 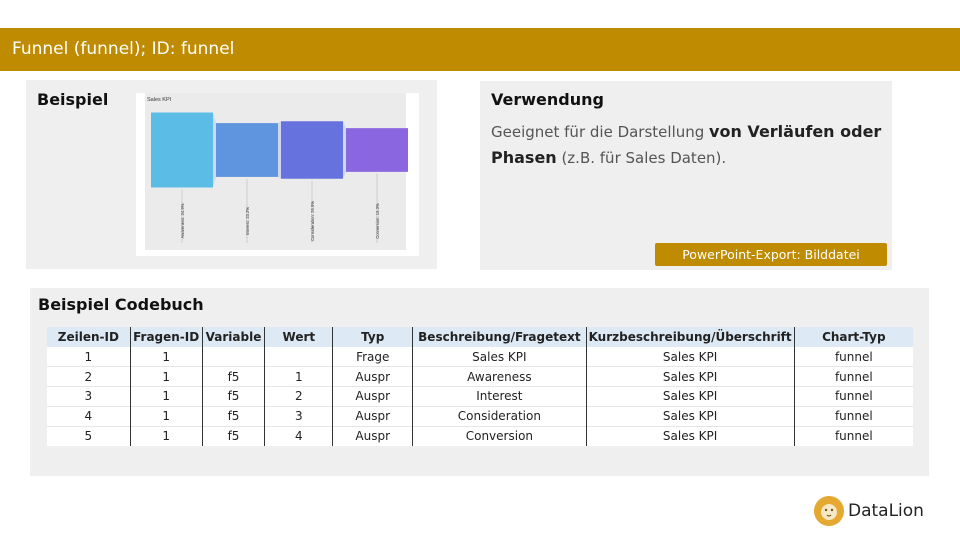 What do you see at coordinates (166, 337) in the screenshot?
I see `col-header: Fragen-ID` at bounding box center [166, 337].